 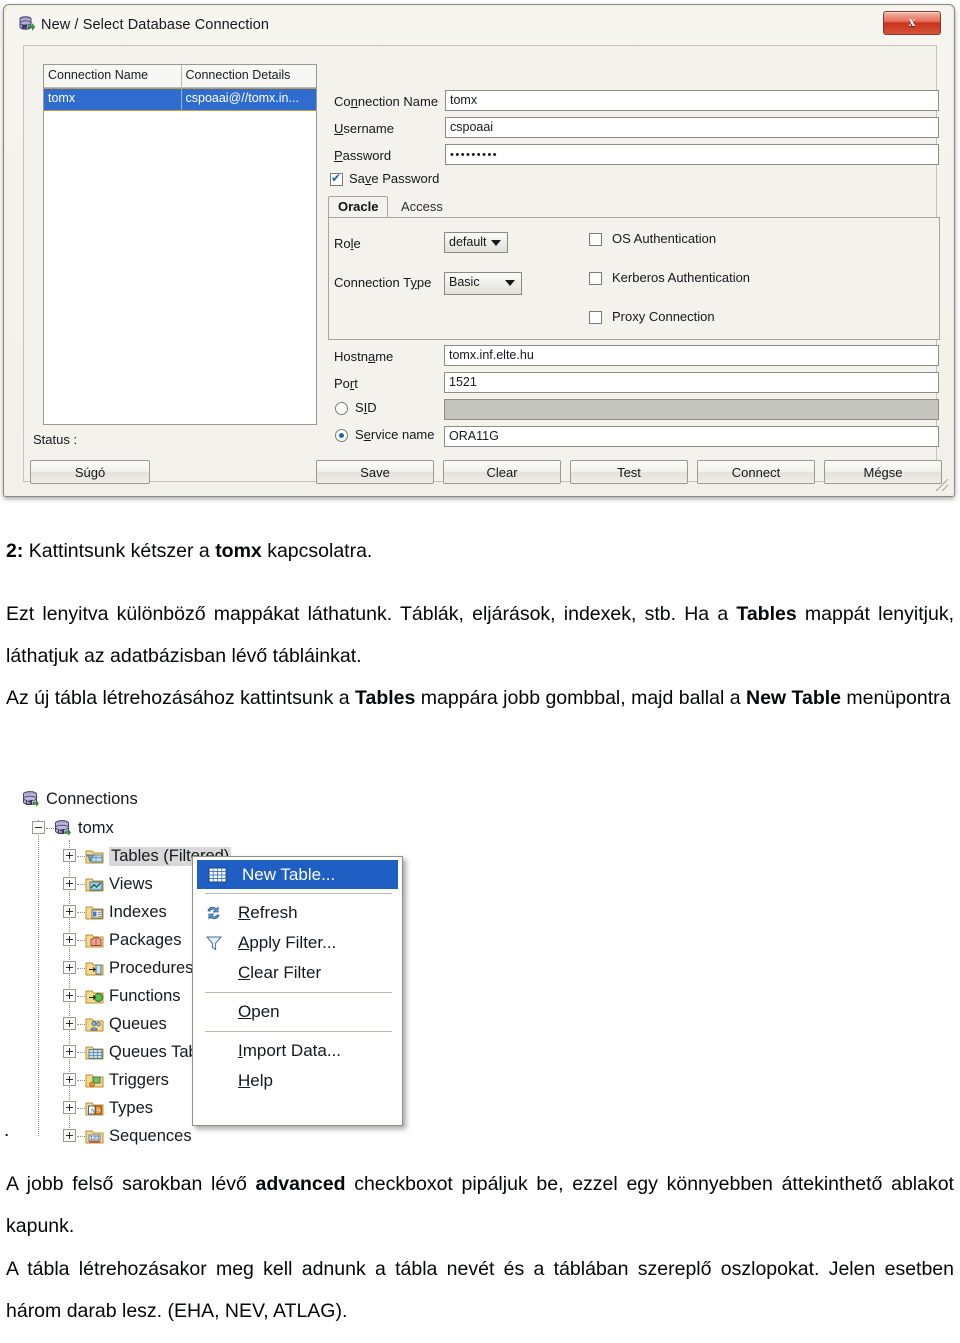 I want to click on service-name-radio, so click(x=341, y=435).